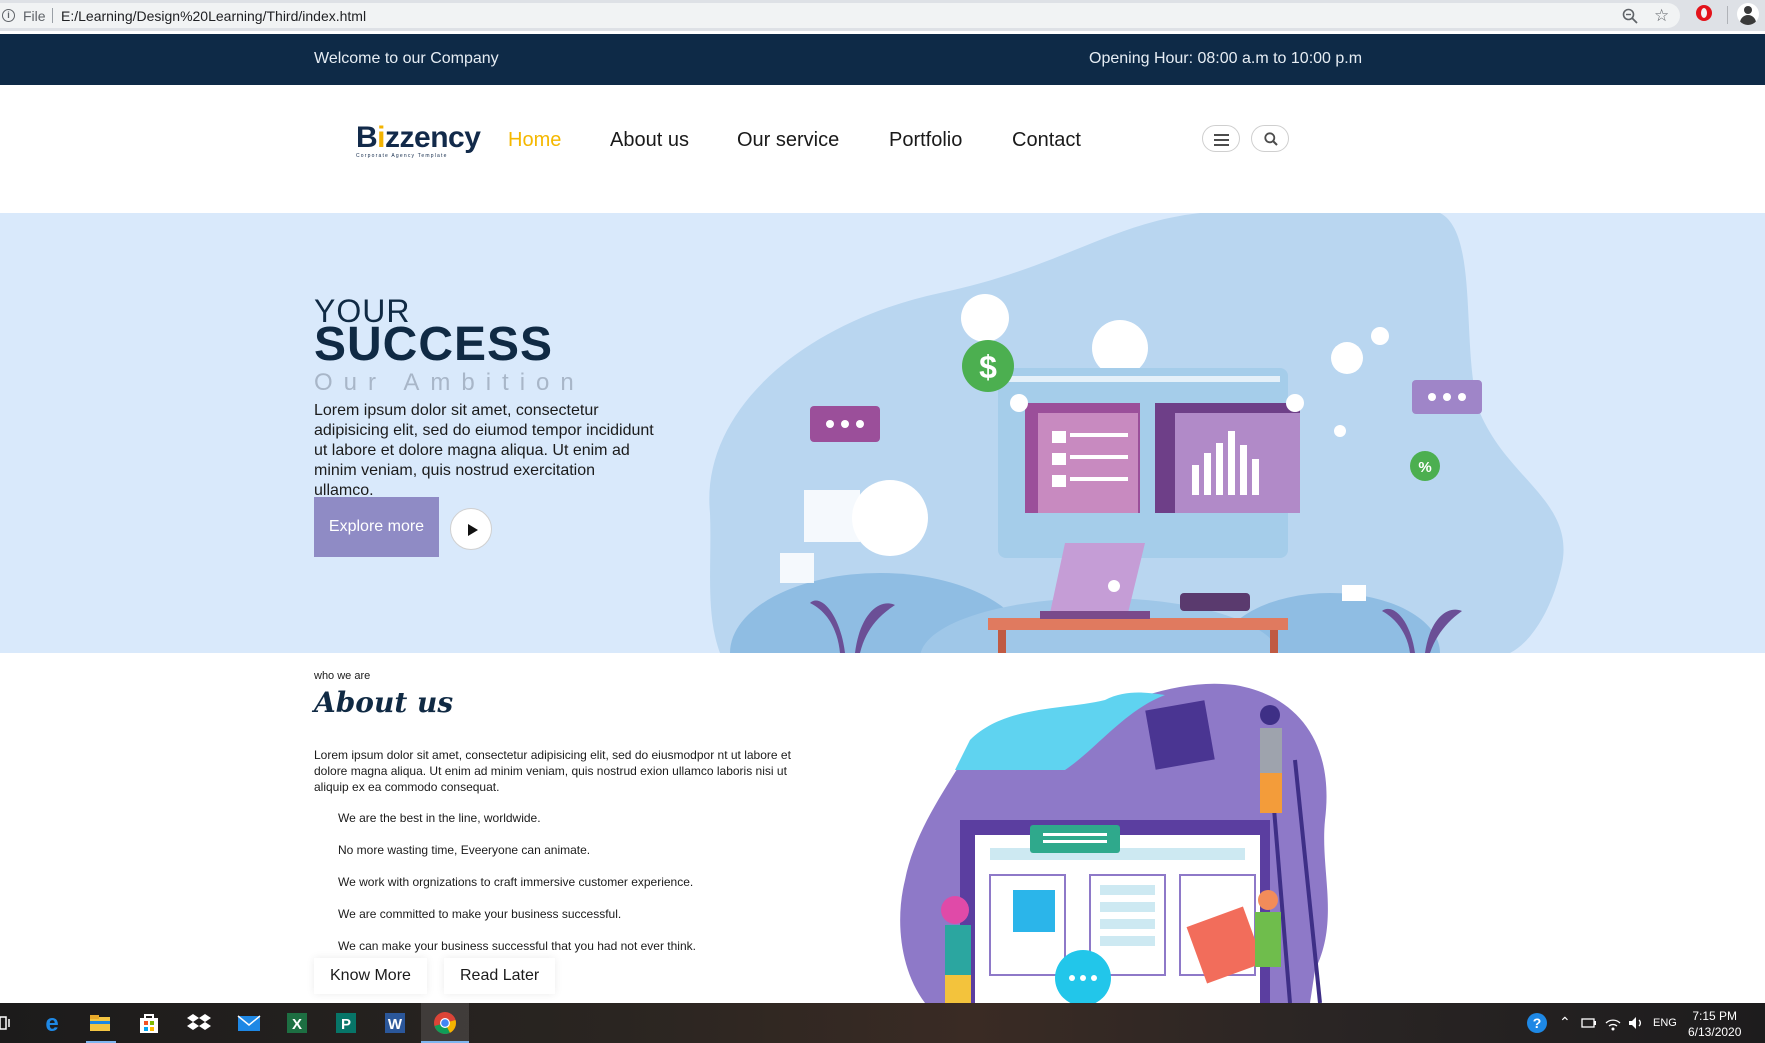 The height and width of the screenshot is (1043, 1765). Describe the element at coordinates (1046, 140) in the screenshot. I see `nav-contact: Contact` at that location.